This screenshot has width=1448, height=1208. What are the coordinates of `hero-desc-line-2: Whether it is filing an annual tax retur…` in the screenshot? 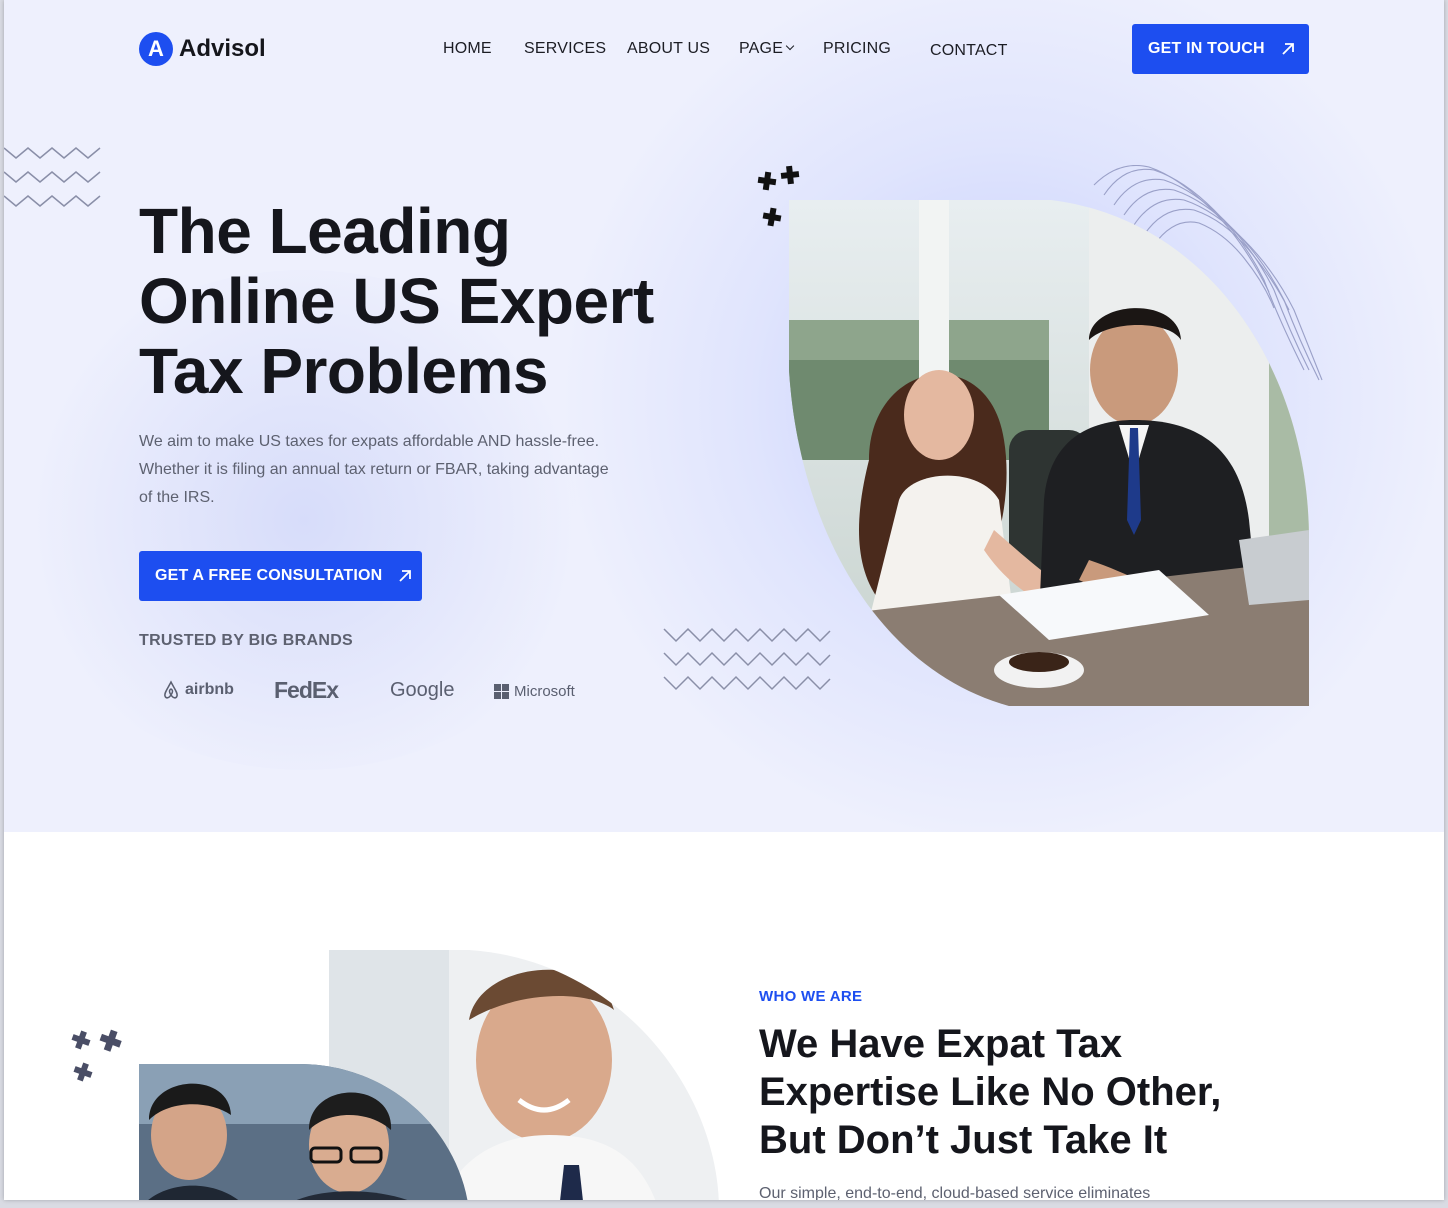 It's located at (374, 469).